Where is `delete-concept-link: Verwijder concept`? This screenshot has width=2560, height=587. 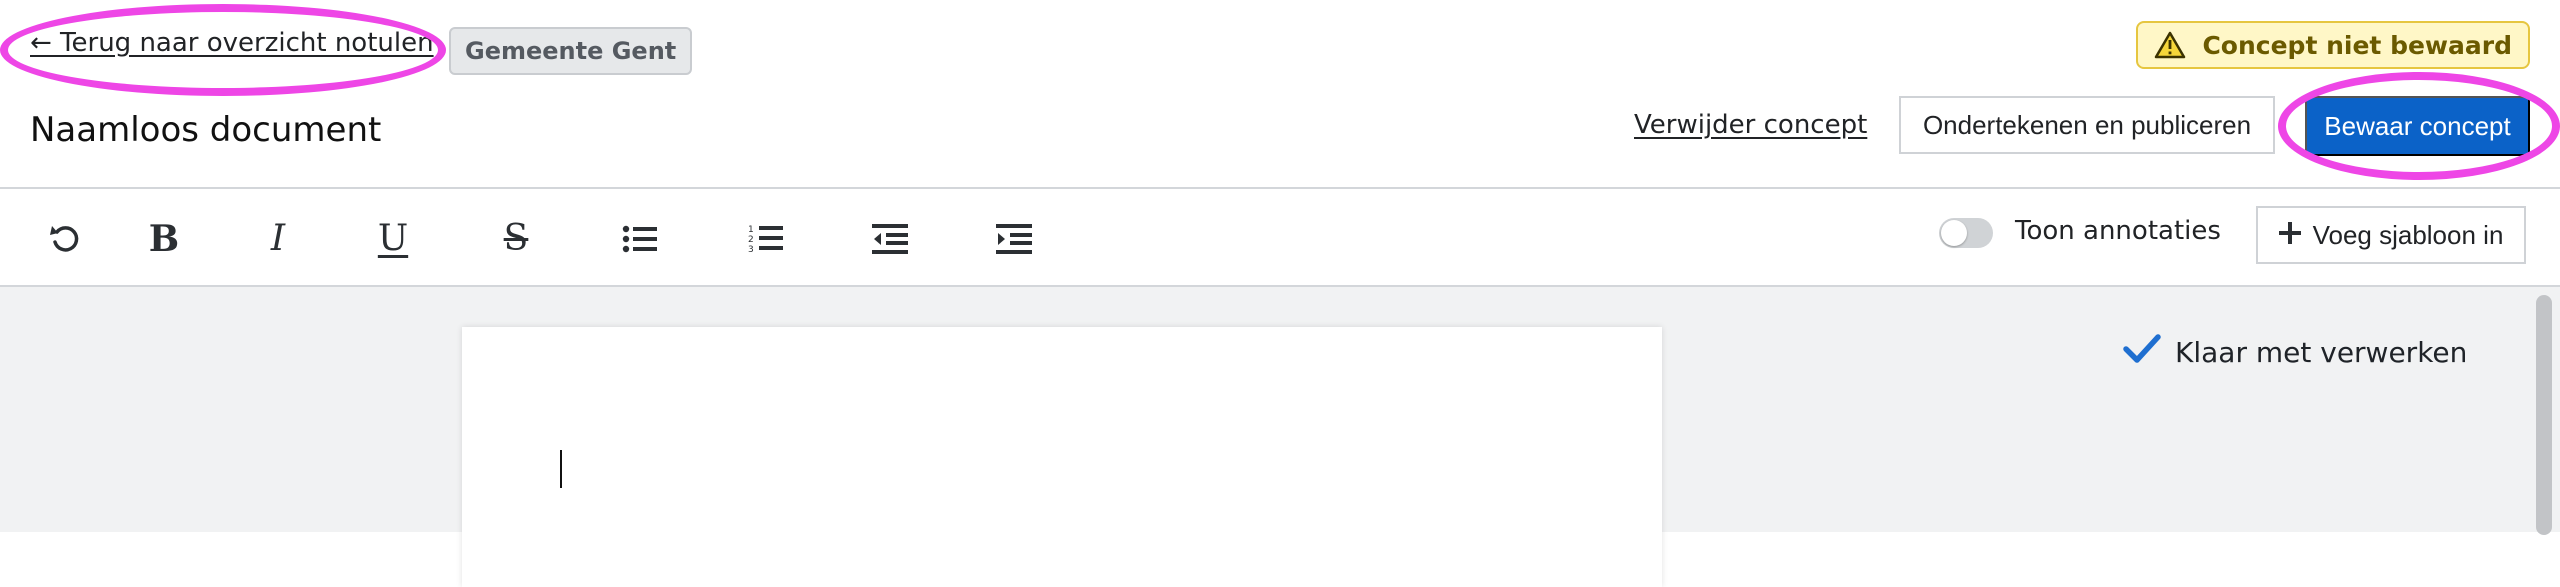
delete-concept-link: Verwijder concept is located at coordinates (1750, 125).